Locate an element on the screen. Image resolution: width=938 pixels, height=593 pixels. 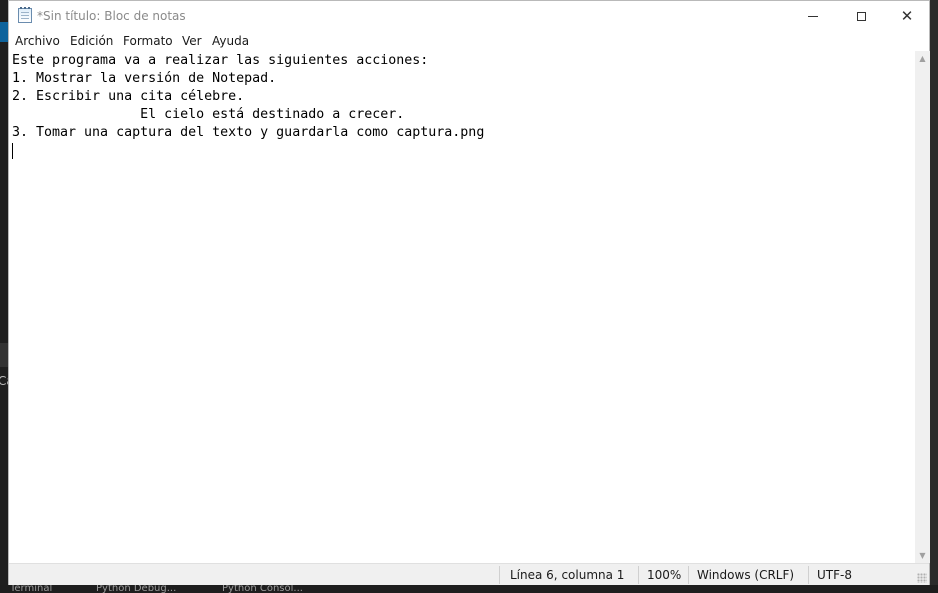
editor-line: El cielo está destinado a crecer. is located at coordinates (208, 114).